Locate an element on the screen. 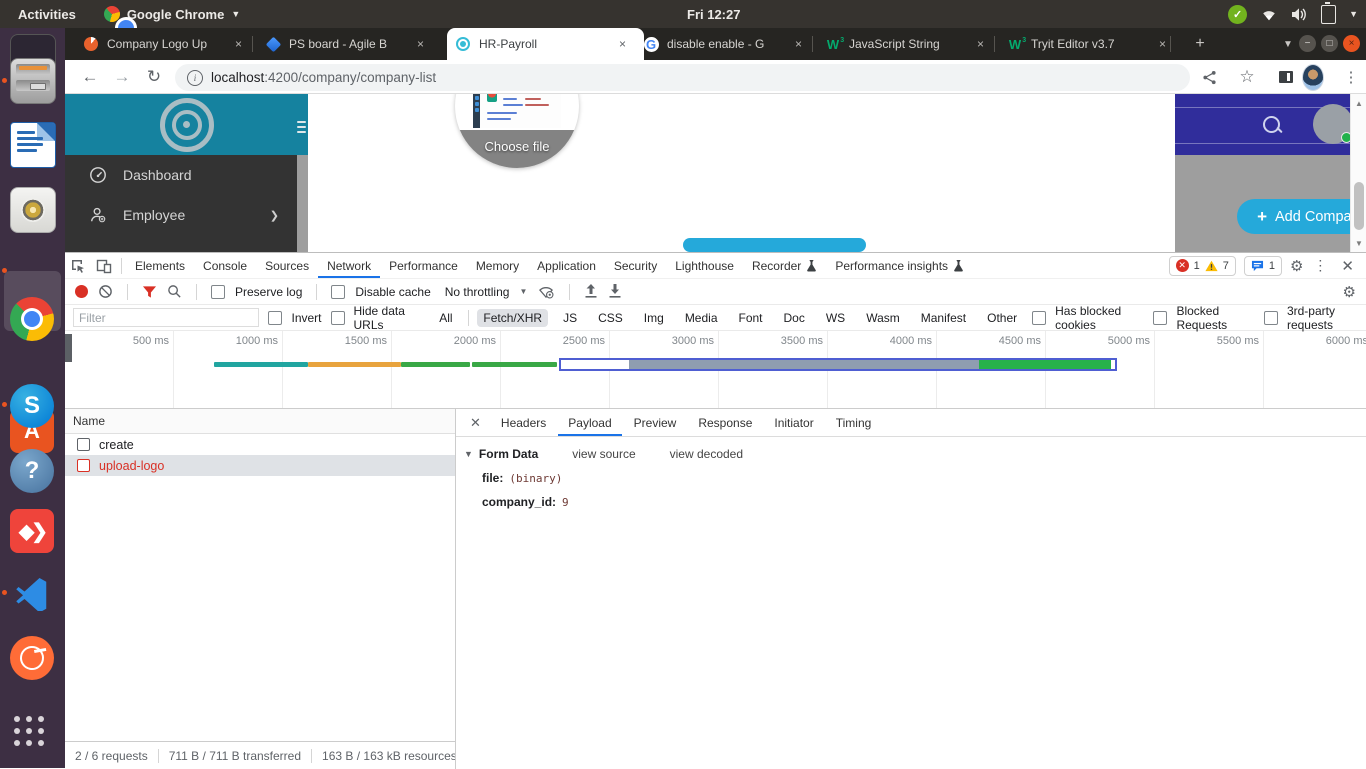  view-decoded-link: view decoded is located at coordinates (706, 454).